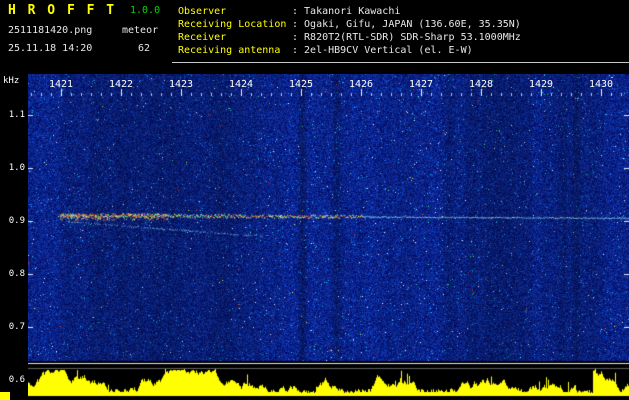 The width and height of the screenshot is (629, 400). I want to click on info-value: 2el-HB9CV Vertical (el. E-W), so click(388, 50).